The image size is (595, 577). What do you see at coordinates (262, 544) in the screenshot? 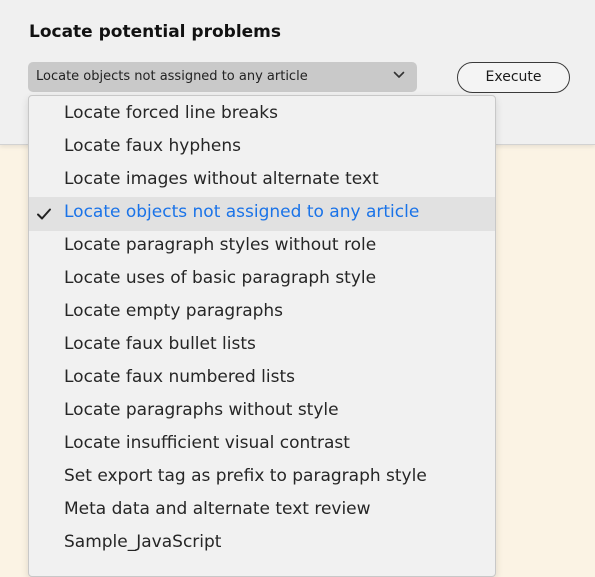
I see `menu-item-sample-javascript: Sample_JavaScript` at bounding box center [262, 544].